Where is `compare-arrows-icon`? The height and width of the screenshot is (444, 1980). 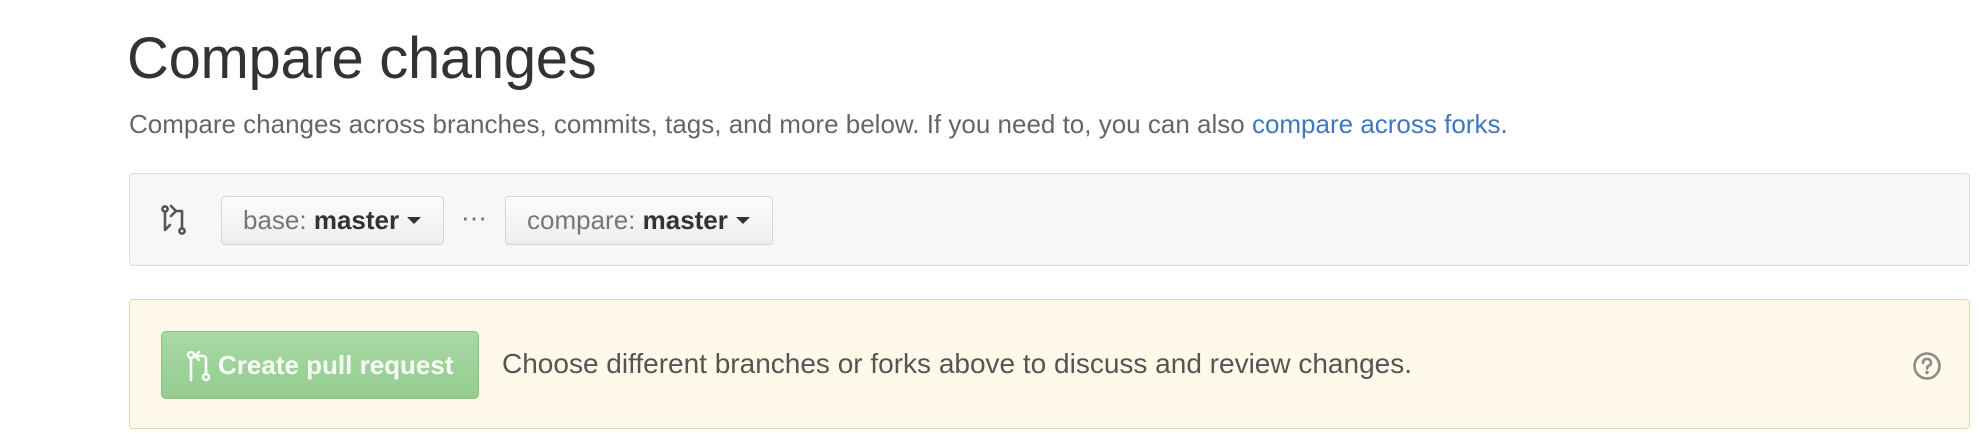
compare-arrows-icon is located at coordinates (174, 220).